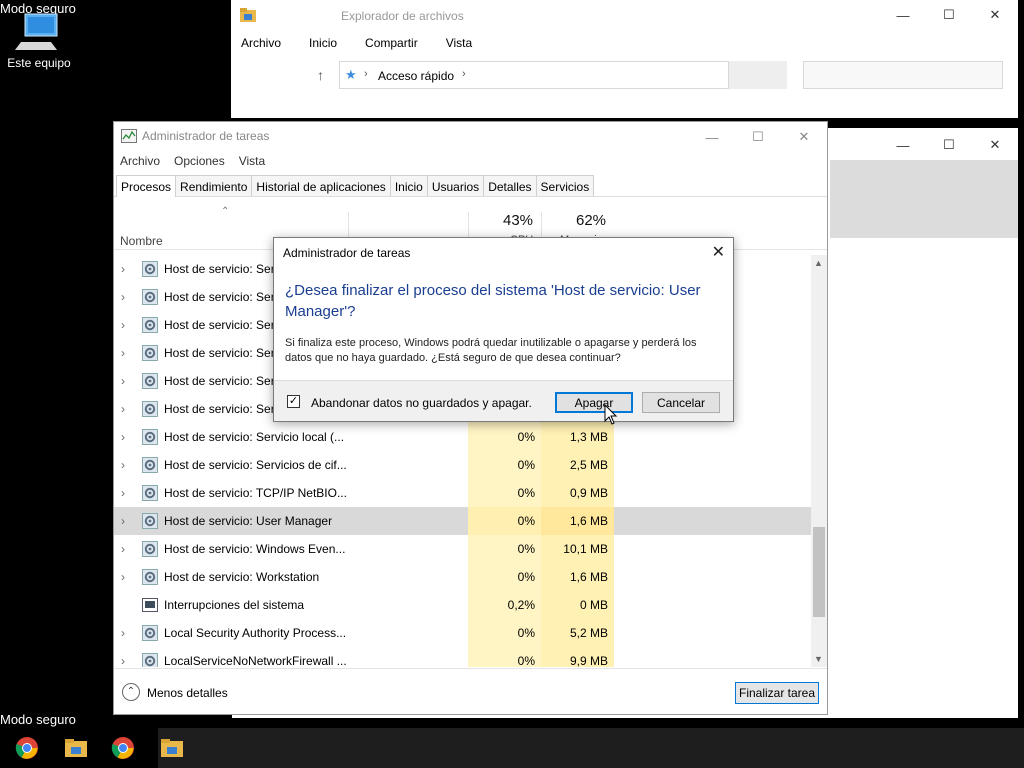 This screenshot has width=1024, height=768. What do you see at coordinates (577, 605) in the screenshot?
I see `memory-cell: 0 MB` at bounding box center [577, 605].